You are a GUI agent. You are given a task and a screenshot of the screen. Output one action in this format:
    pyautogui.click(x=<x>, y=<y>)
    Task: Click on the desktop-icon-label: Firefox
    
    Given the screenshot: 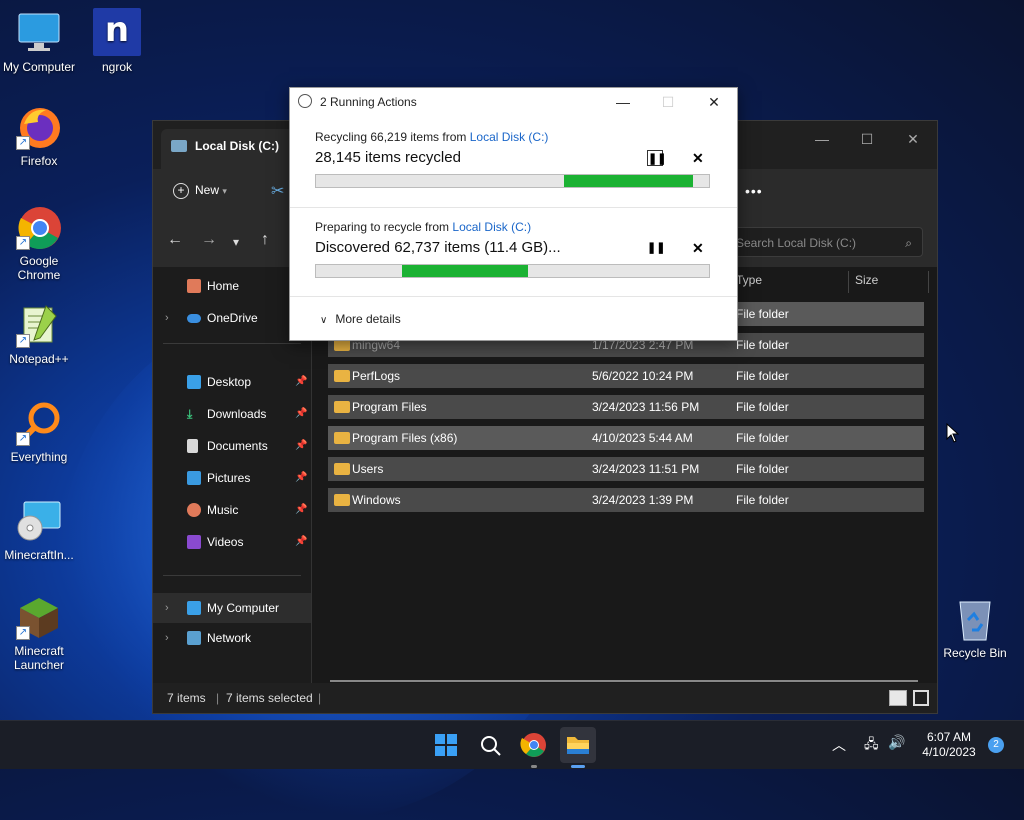 What is the action you would take?
    pyautogui.click(x=39, y=161)
    